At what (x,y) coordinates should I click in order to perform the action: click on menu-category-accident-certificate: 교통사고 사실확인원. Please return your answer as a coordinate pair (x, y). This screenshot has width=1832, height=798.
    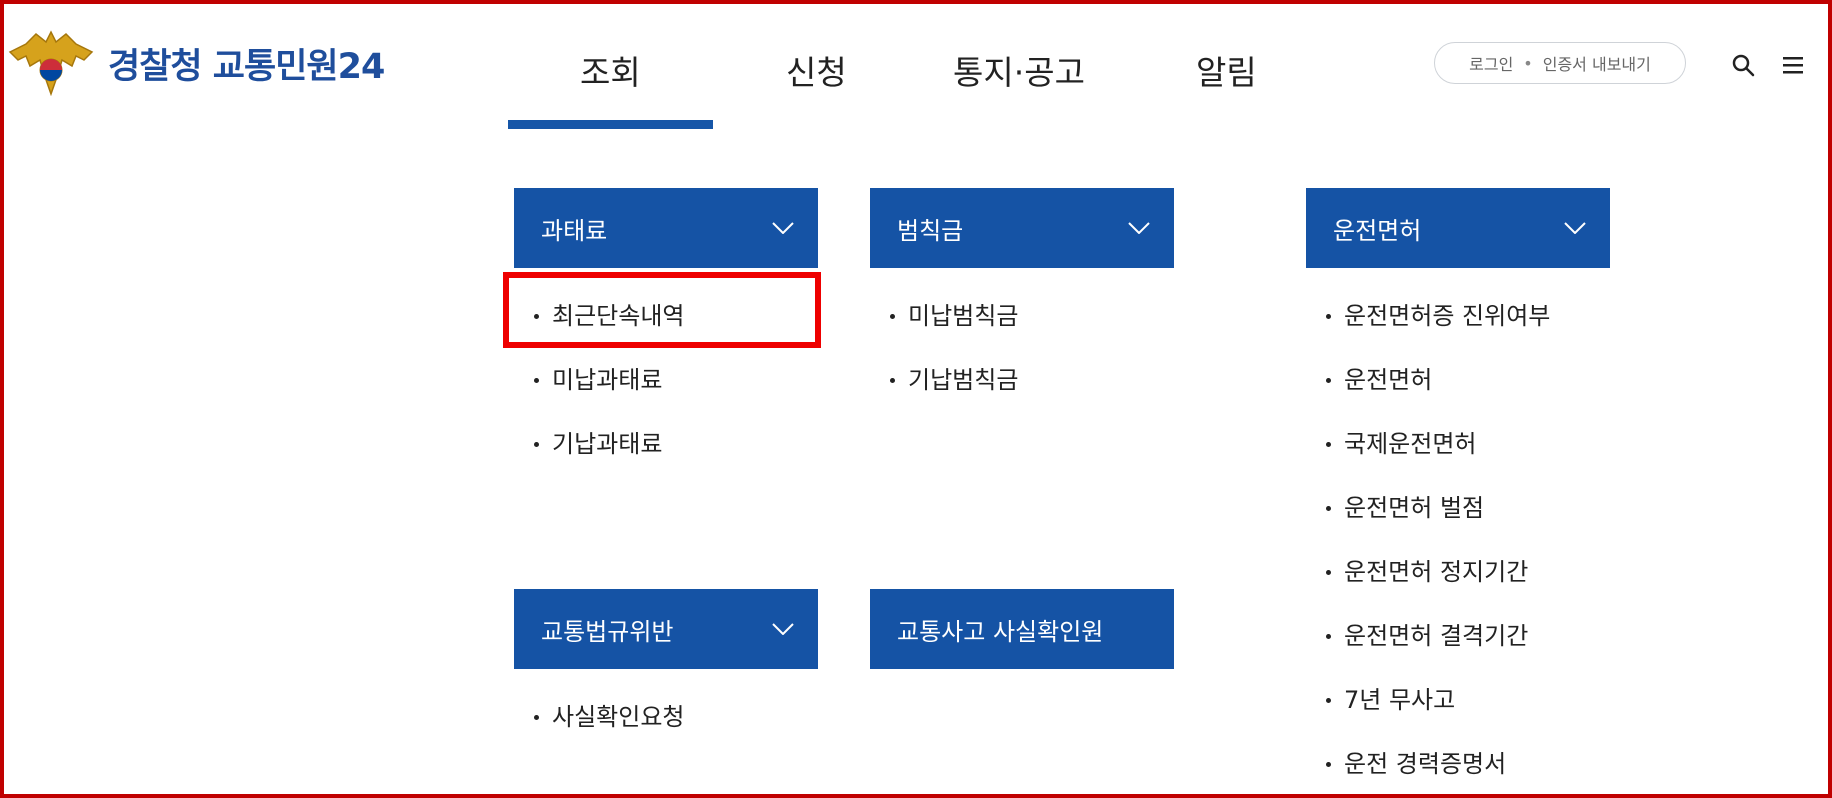
    Looking at the image, I should click on (1022, 629).